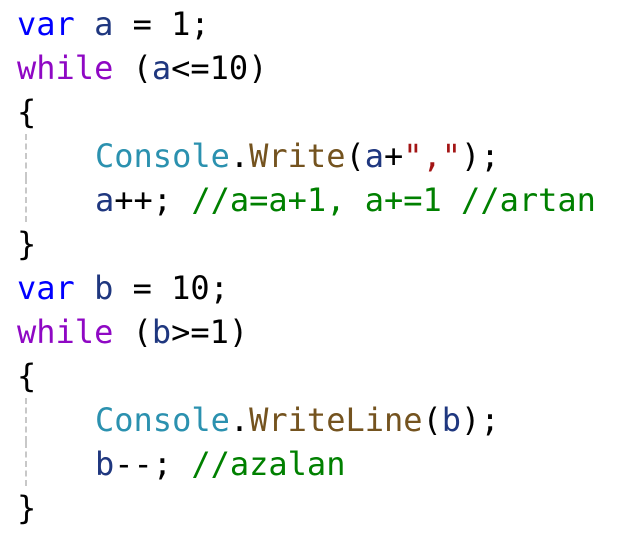  What do you see at coordinates (327, 288) in the screenshot?
I see `code-line: var b = 10;` at bounding box center [327, 288].